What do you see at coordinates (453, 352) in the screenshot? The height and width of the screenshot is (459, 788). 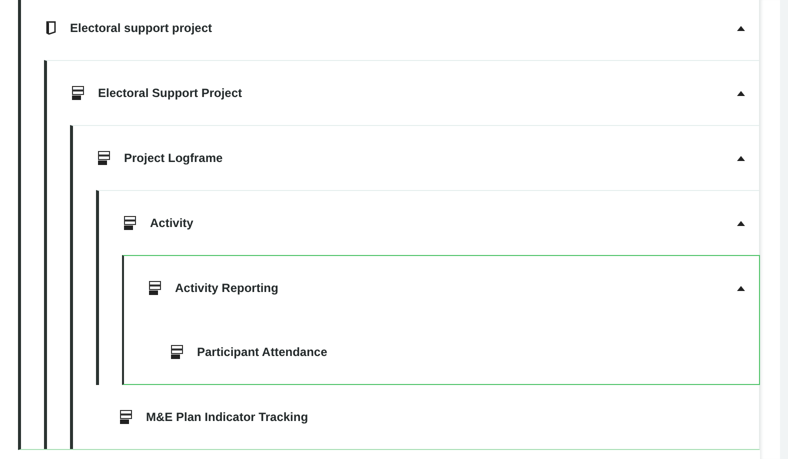 I see `tree-row: Participant Attendance` at bounding box center [453, 352].